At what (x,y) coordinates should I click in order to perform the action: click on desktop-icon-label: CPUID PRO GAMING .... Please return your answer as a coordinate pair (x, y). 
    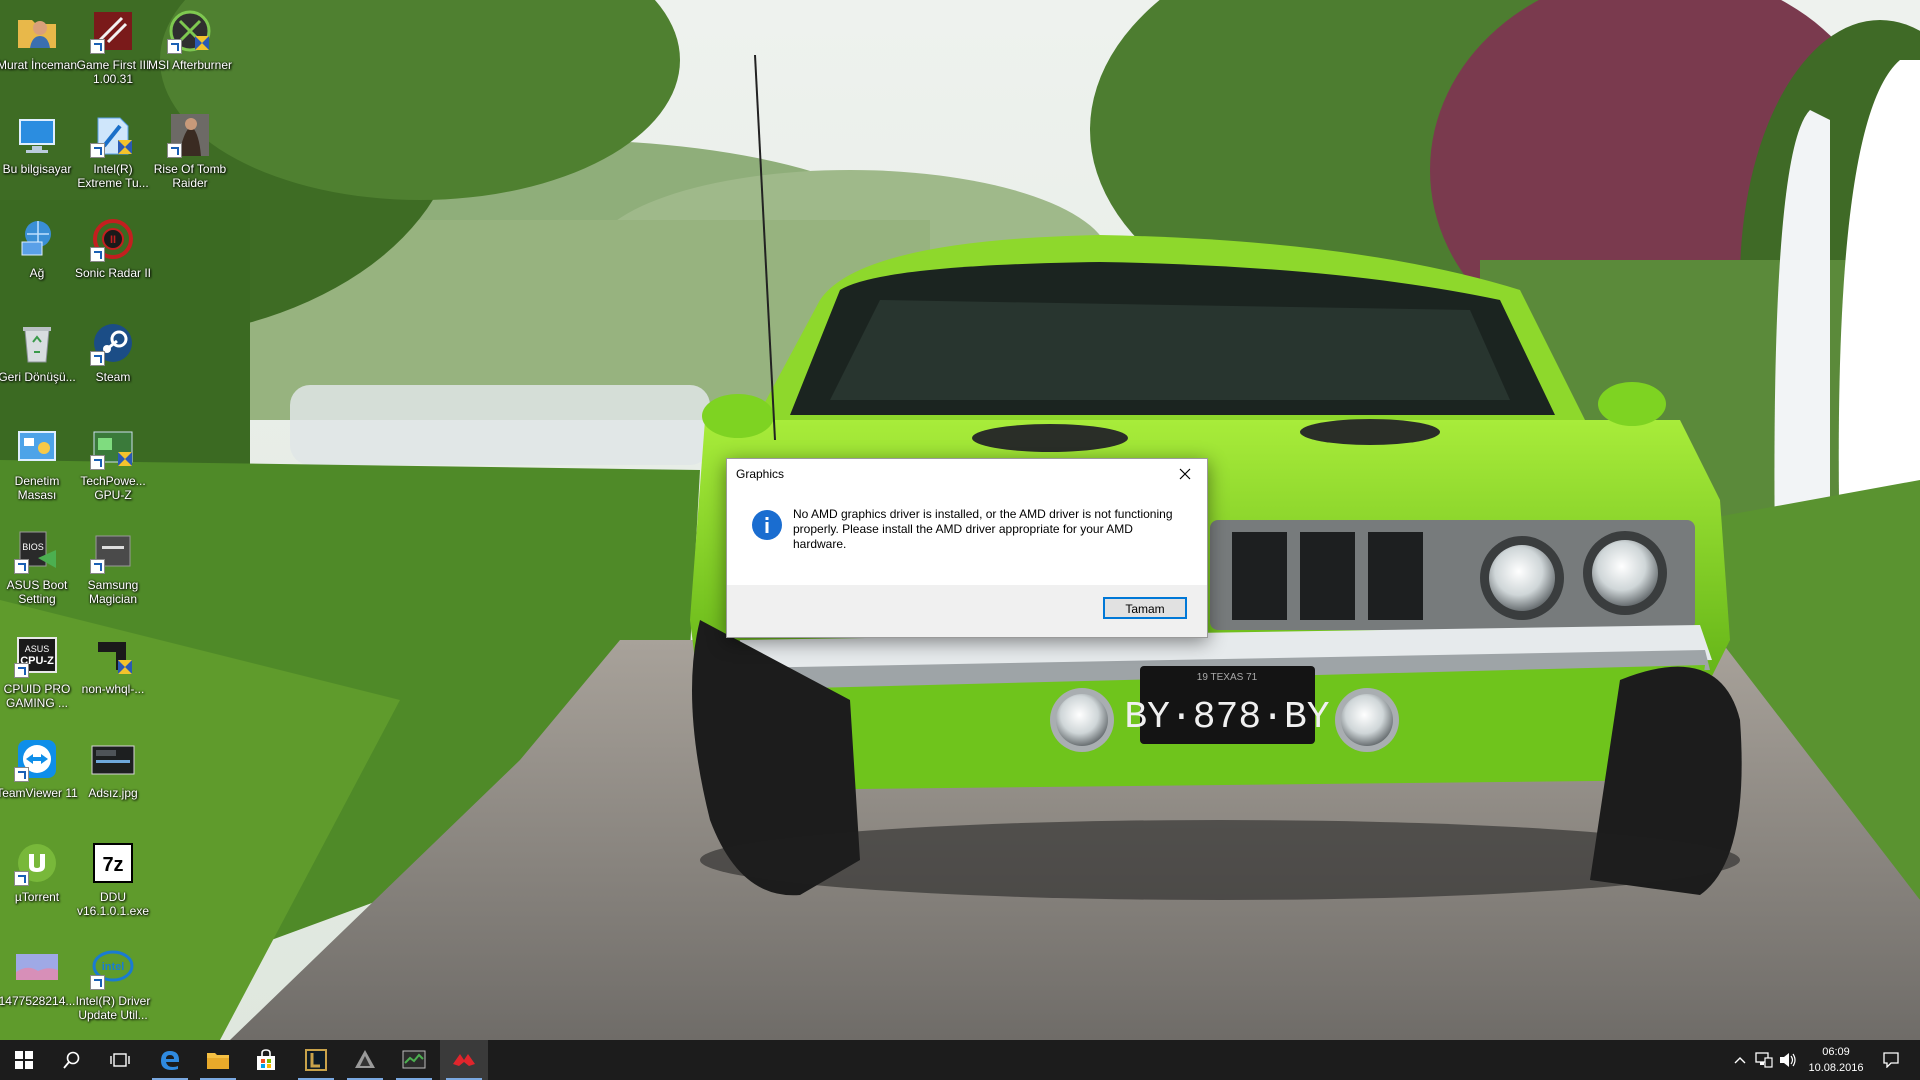
    Looking at the image, I should click on (37, 696).